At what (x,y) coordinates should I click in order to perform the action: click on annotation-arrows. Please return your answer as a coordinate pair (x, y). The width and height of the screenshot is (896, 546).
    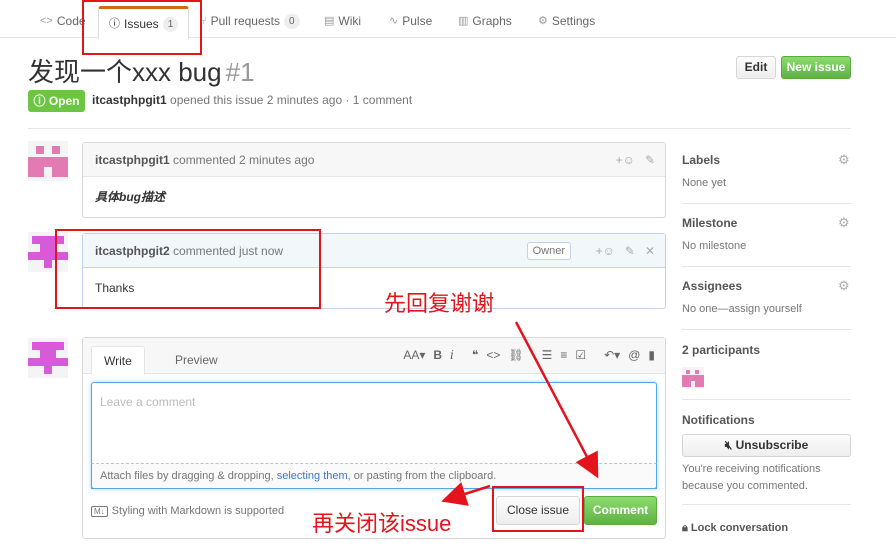
    Looking at the image, I should click on (520, 413).